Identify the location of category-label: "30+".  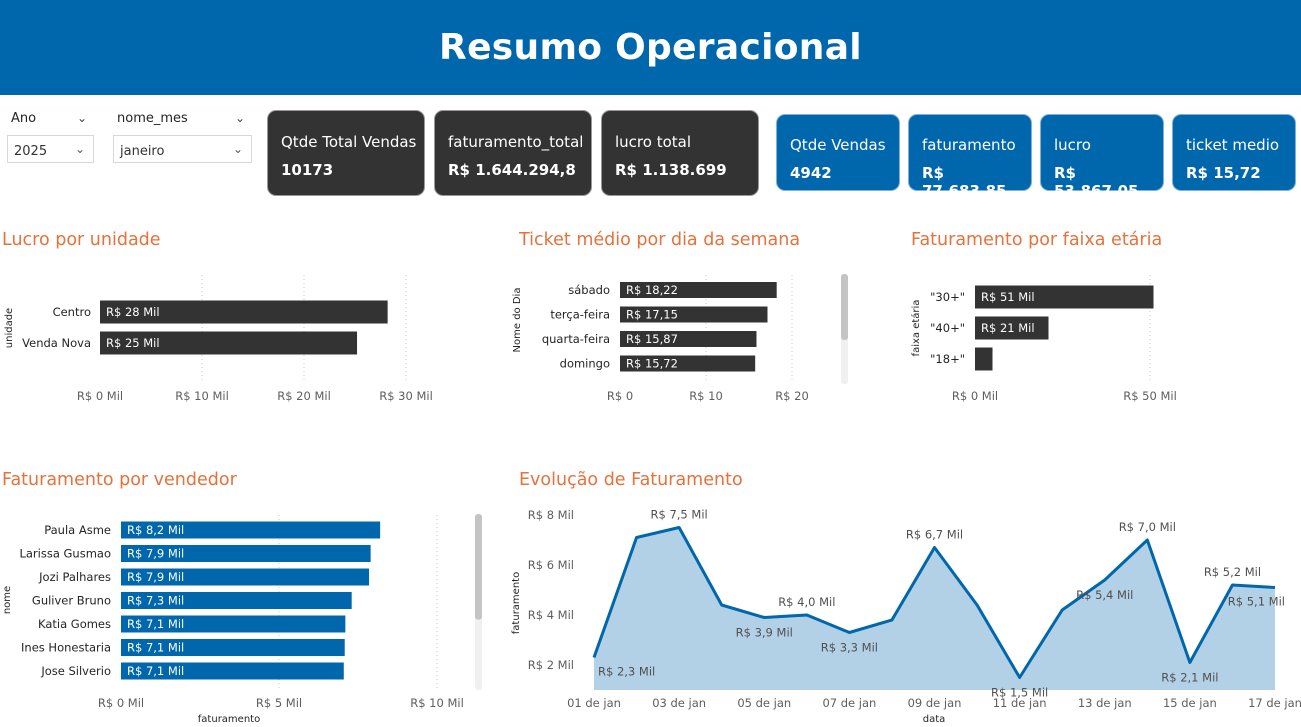
(947, 297).